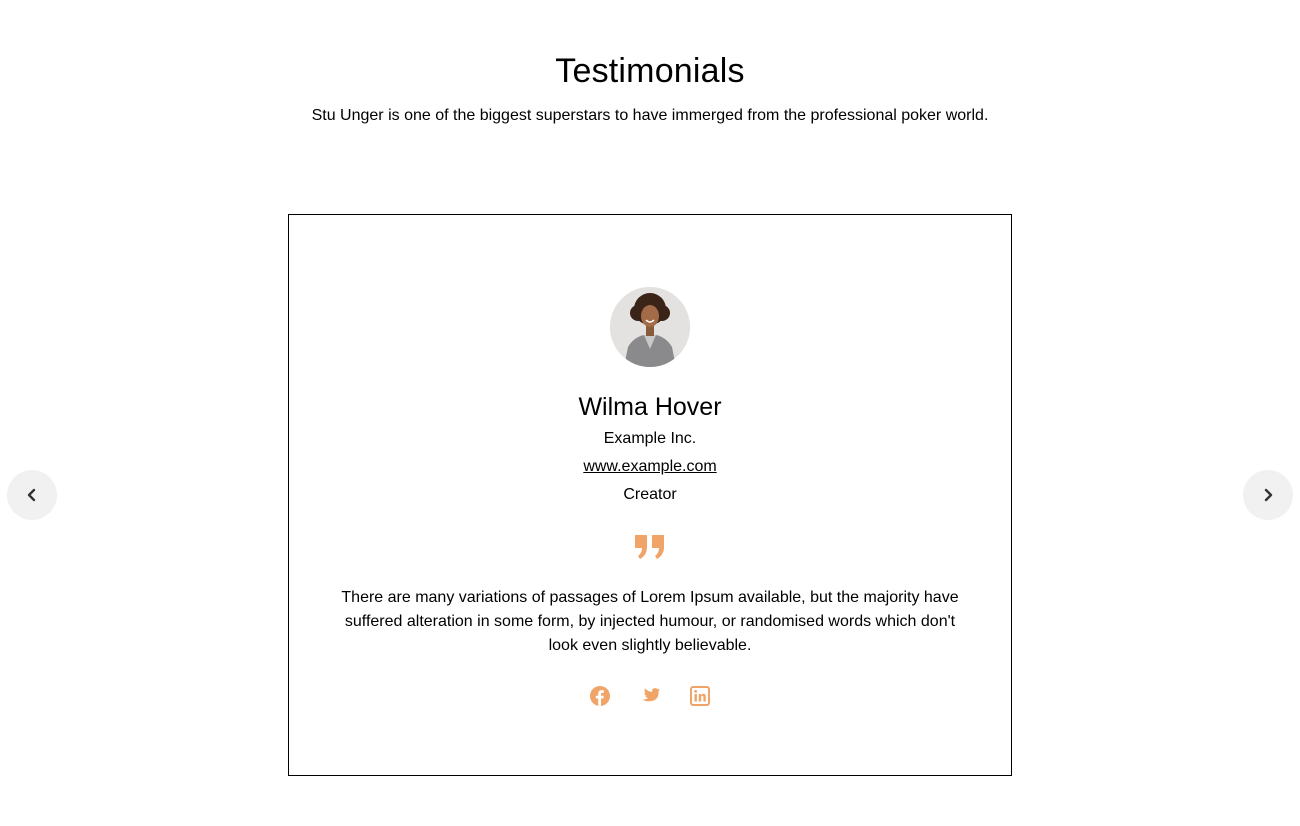  I want to click on person-photo, so click(650, 327).